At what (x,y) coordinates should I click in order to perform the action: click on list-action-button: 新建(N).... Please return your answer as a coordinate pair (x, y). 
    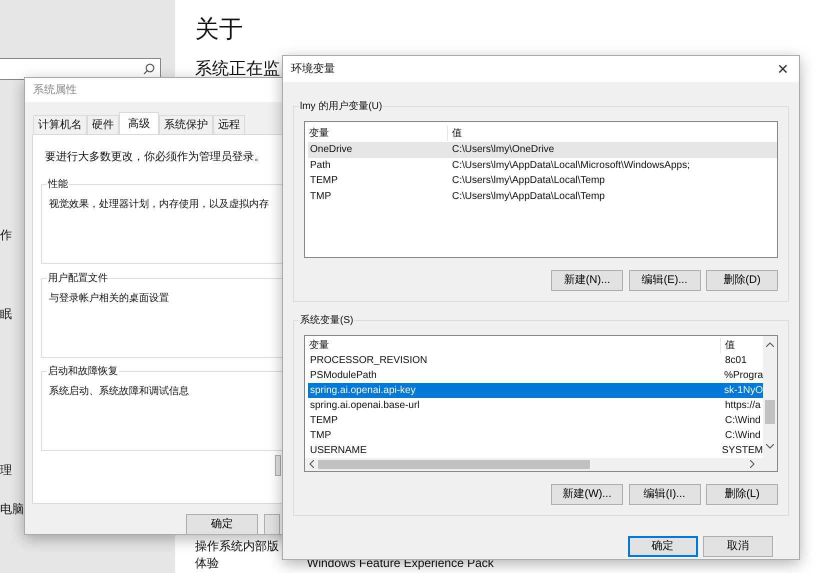
    Looking at the image, I should click on (587, 280).